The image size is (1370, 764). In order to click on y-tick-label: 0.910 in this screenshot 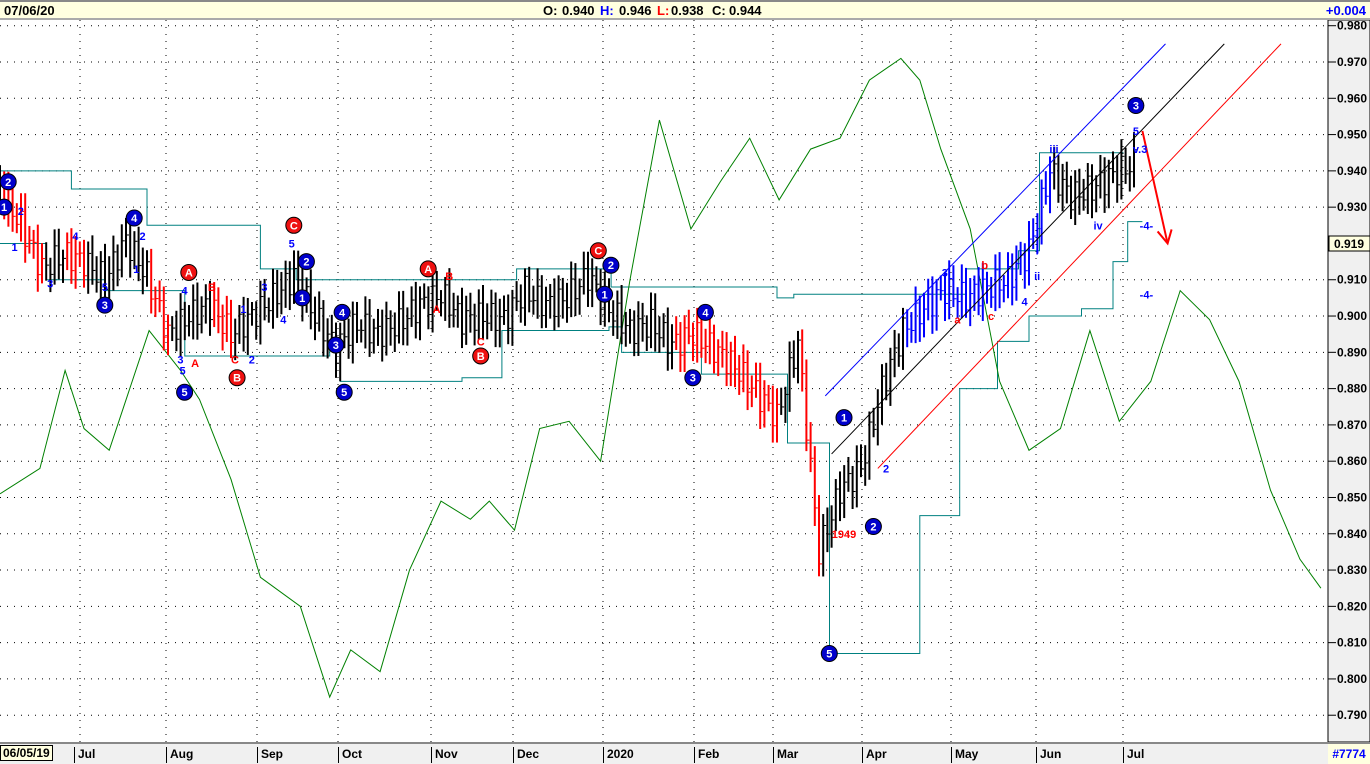, I will do `click(1352, 280)`.